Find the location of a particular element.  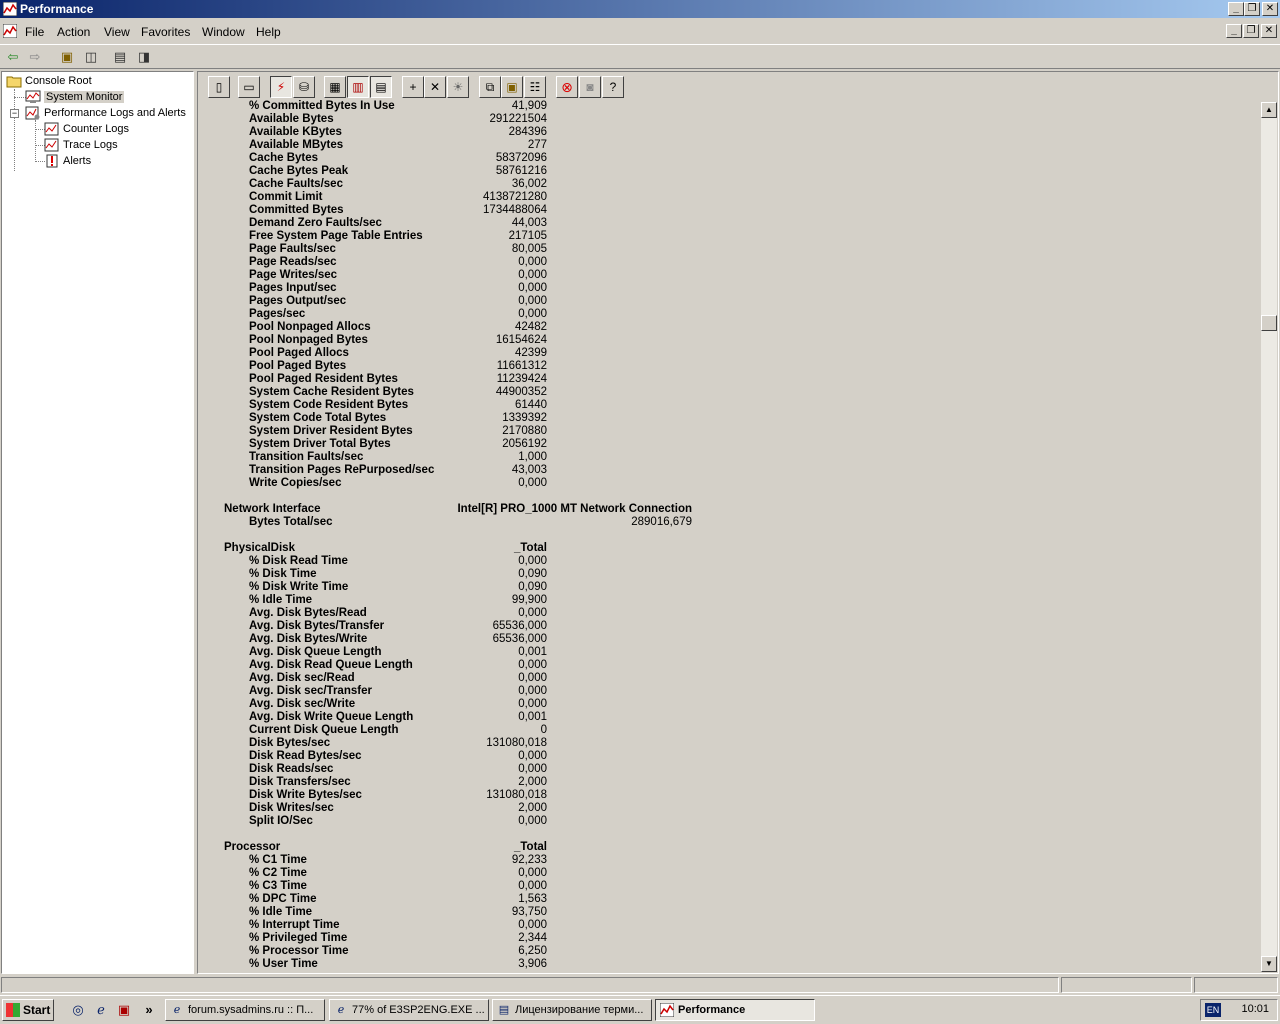

tree-item-counter-logs: Counter Logs is located at coordinates (86, 129).